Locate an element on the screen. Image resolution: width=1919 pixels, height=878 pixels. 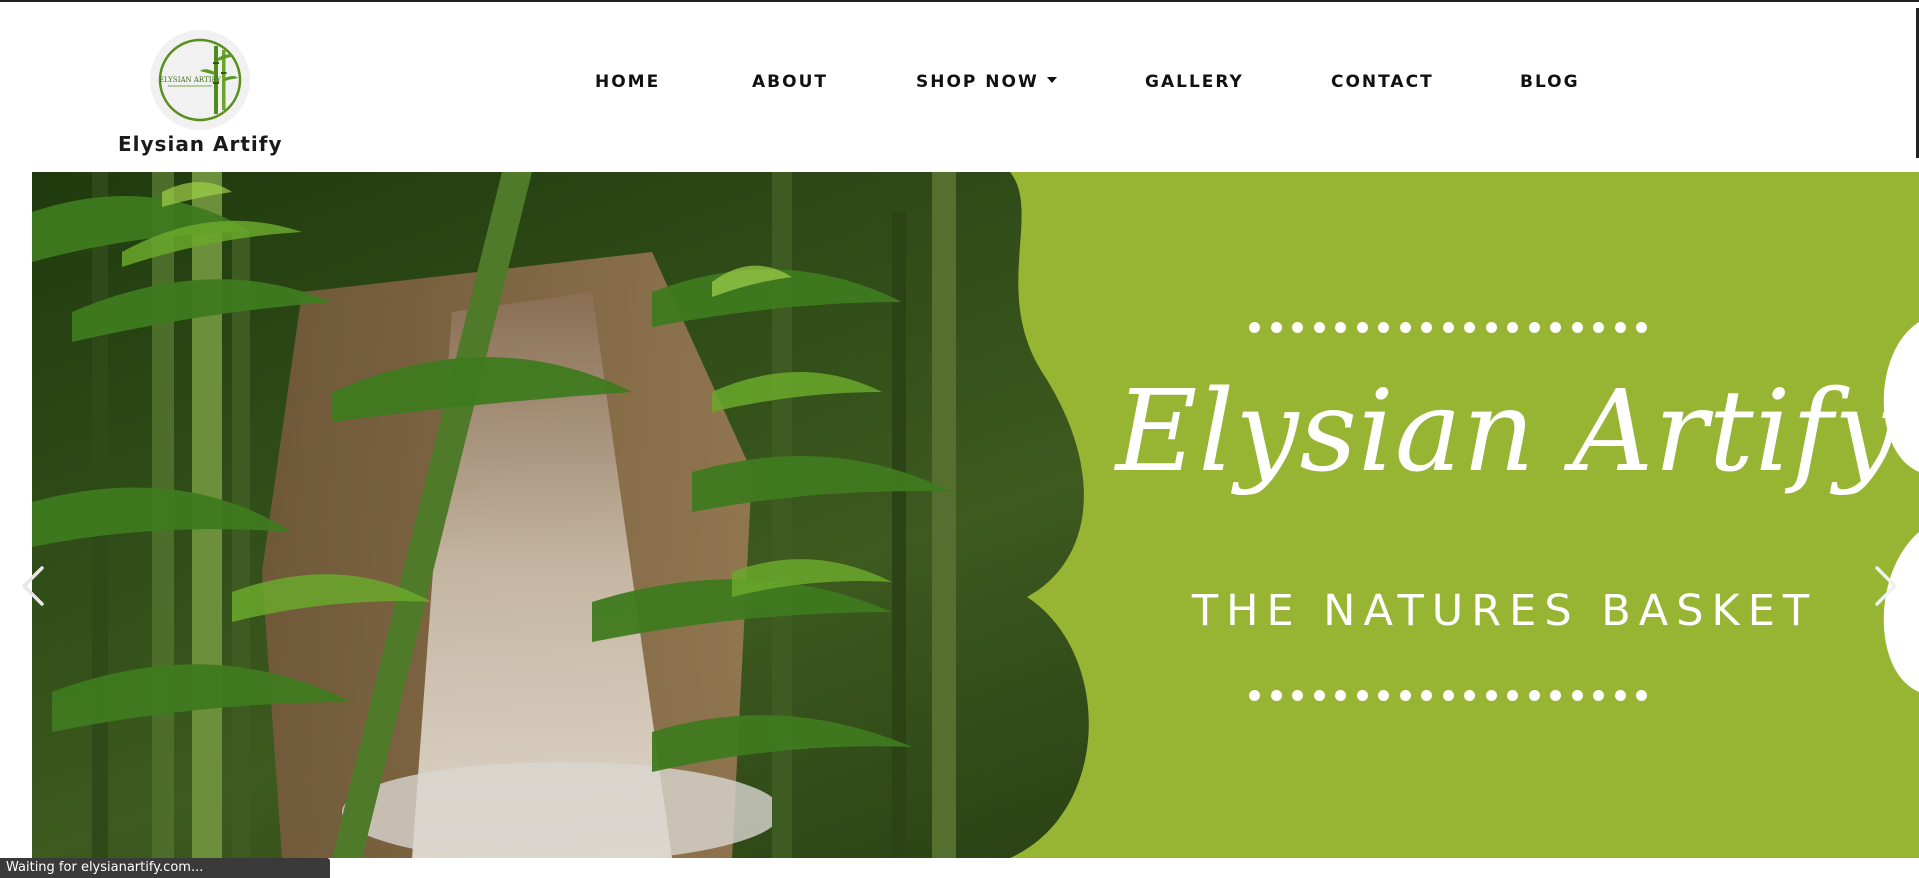
chevron-right-icon is located at coordinates (1886, 586).